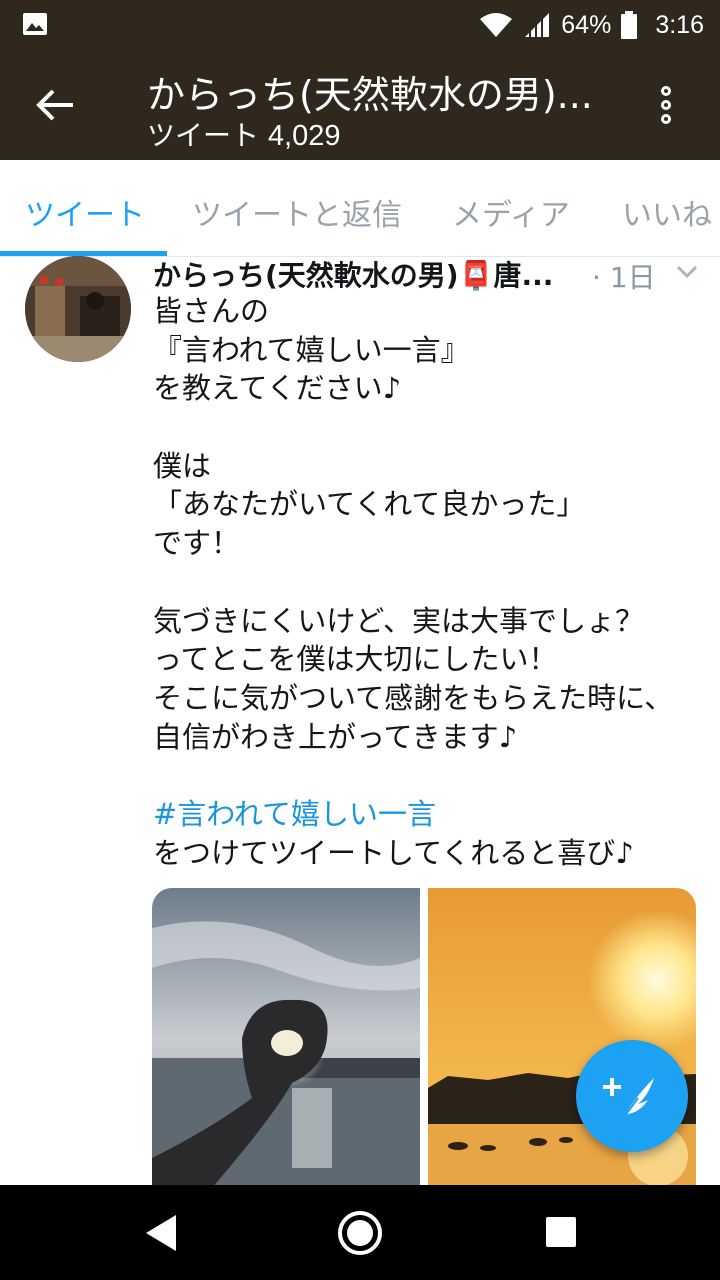 This screenshot has width=720, height=1280. I want to click on tweet-line: を教えてください♪, so click(277, 388).